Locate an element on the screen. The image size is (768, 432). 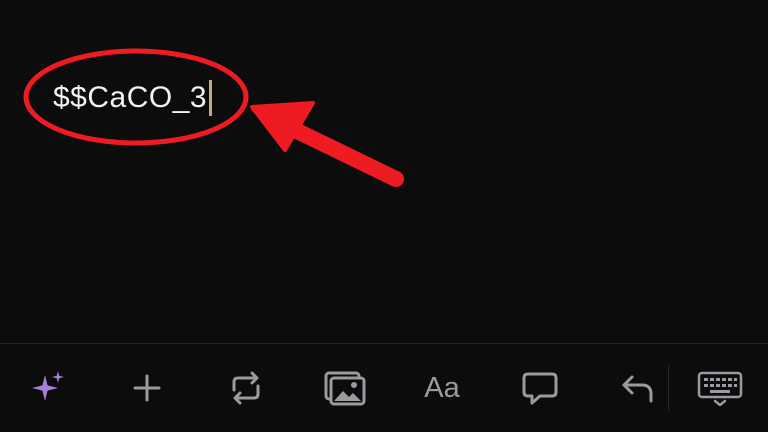
undo-icon is located at coordinates (637, 389).